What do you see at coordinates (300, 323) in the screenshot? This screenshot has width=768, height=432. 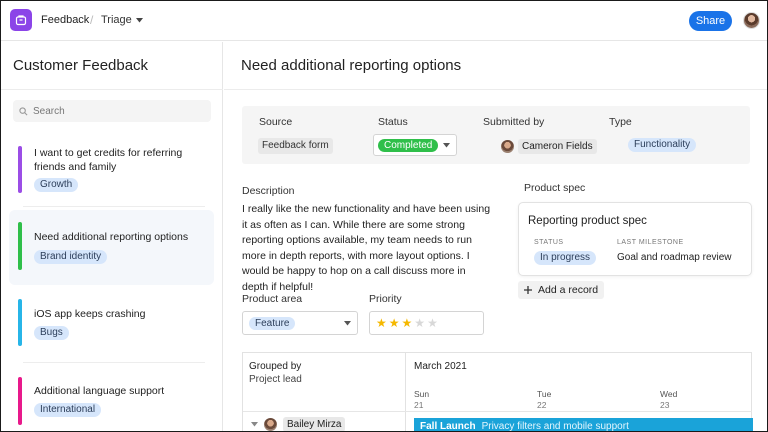 I see `product-area-select: Feature` at bounding box center [300, 323].